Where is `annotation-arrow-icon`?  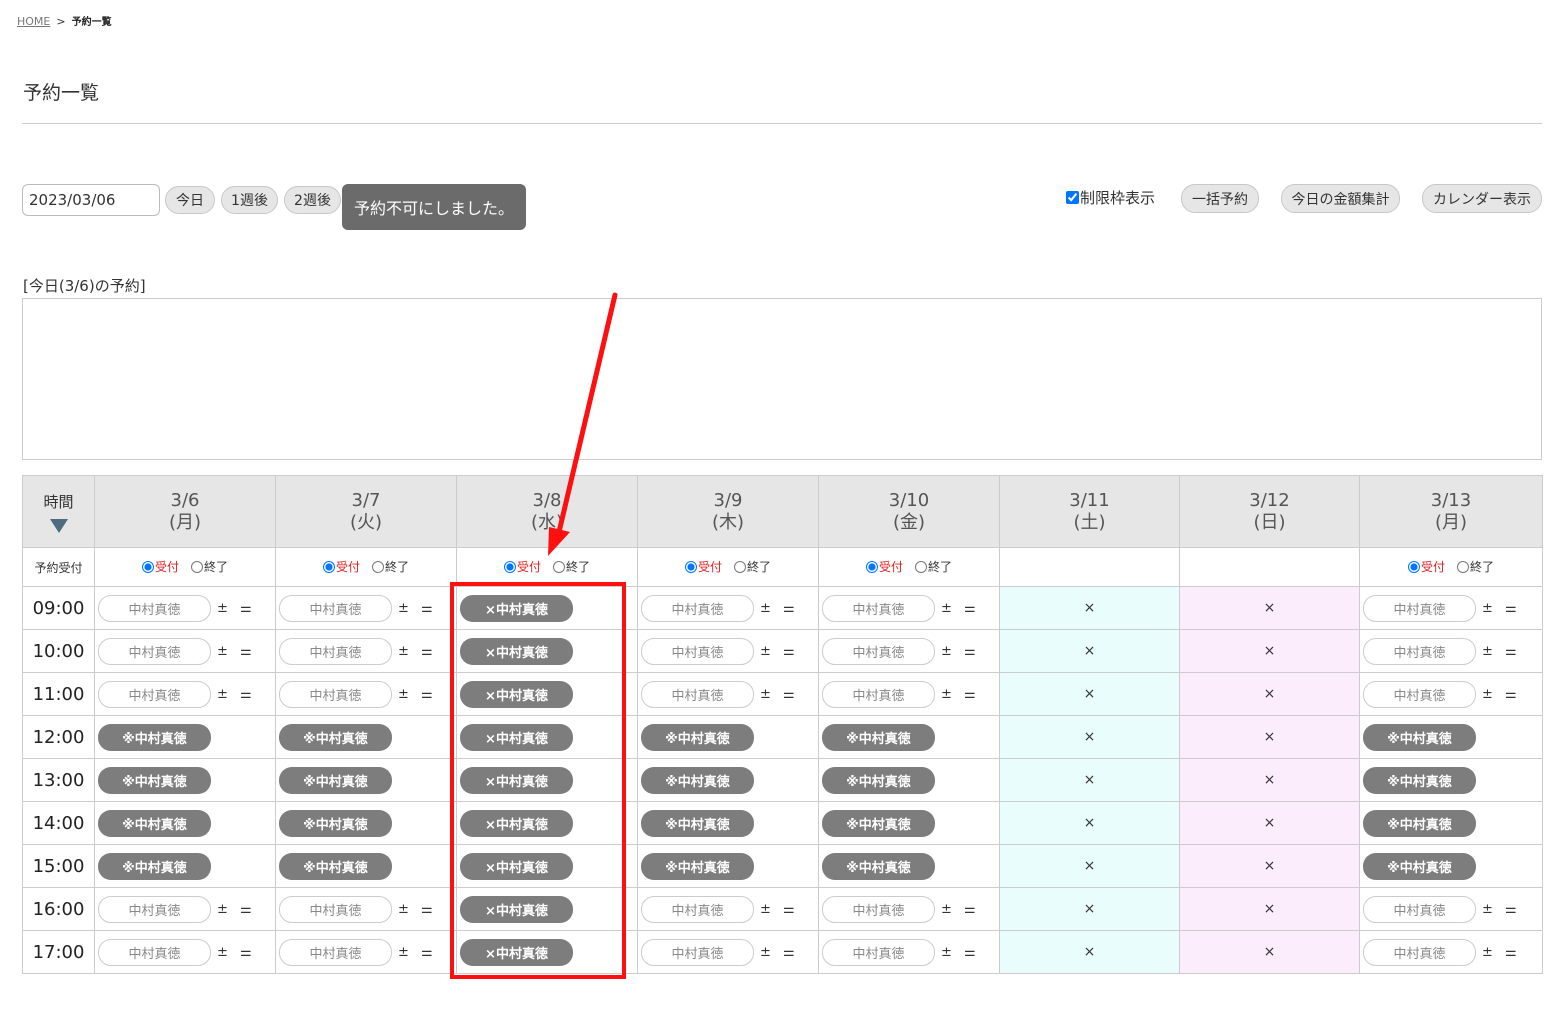
annotation-arrow-icon is located at coordinates (583, 424).